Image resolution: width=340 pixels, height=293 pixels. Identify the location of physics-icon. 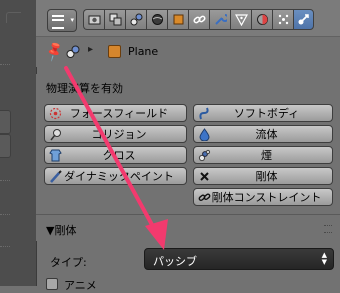
(303, 19).